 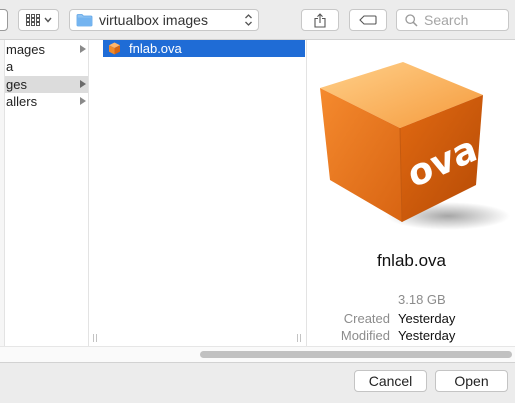 I want to click on tag-icon, so click(x=368, y=20).